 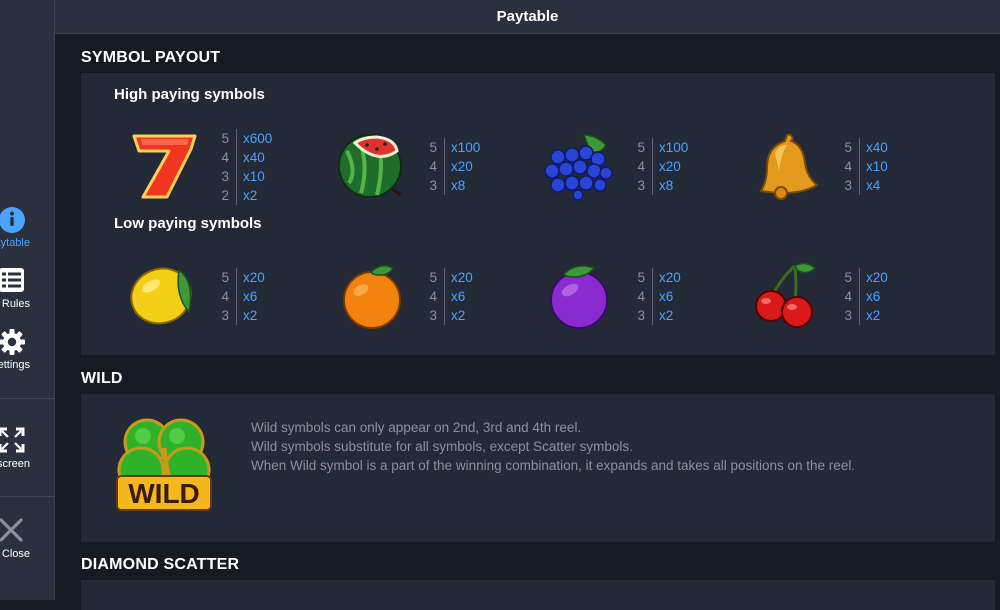 What do you see at coordinates (372, 295) in the screenshot?
I see `orange-symbol-icon` at bounding box center [372, 295].